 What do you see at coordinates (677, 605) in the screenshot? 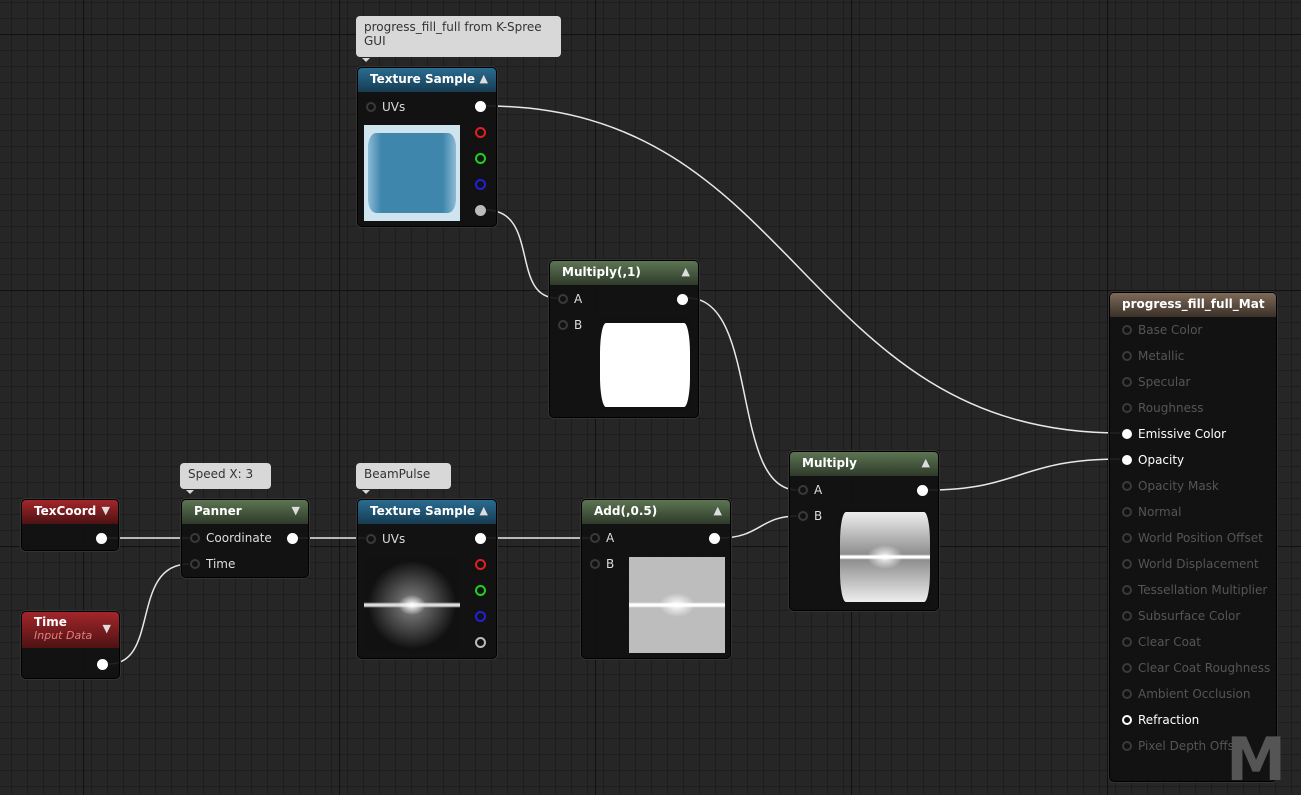
I see `add-preview` at bounding box center [677, 605].